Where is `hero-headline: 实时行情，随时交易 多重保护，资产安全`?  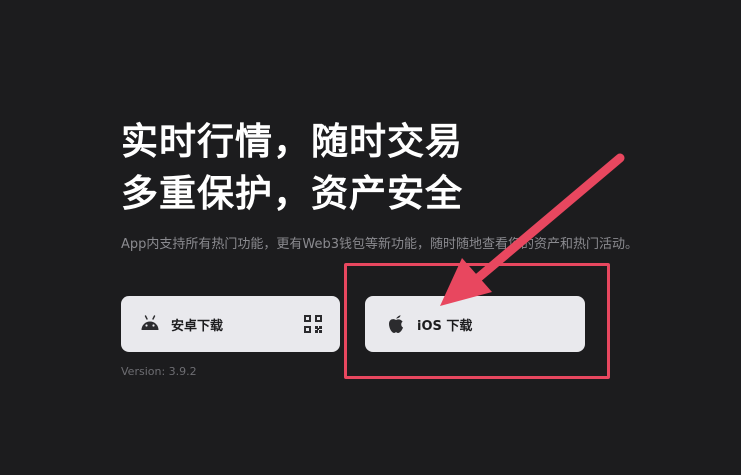
hero-headline: 实时行情，随时交易 多重保护，资产安全 is located at coordinates (292, 168).